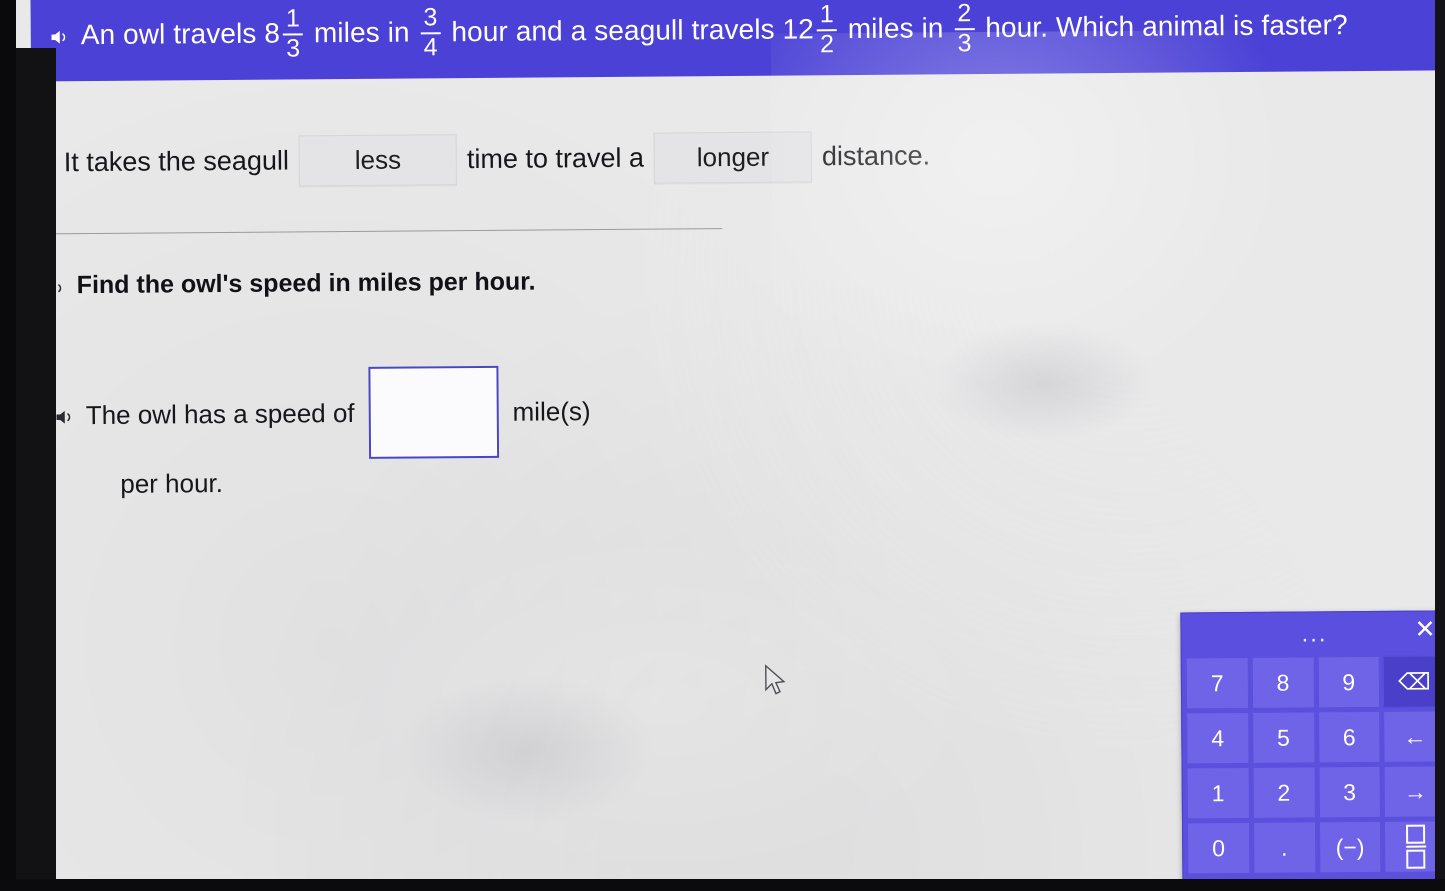 The height and width of the screenshot is (891, 1445). I want to click on fraction-1: 3 4, so click(430, 32).